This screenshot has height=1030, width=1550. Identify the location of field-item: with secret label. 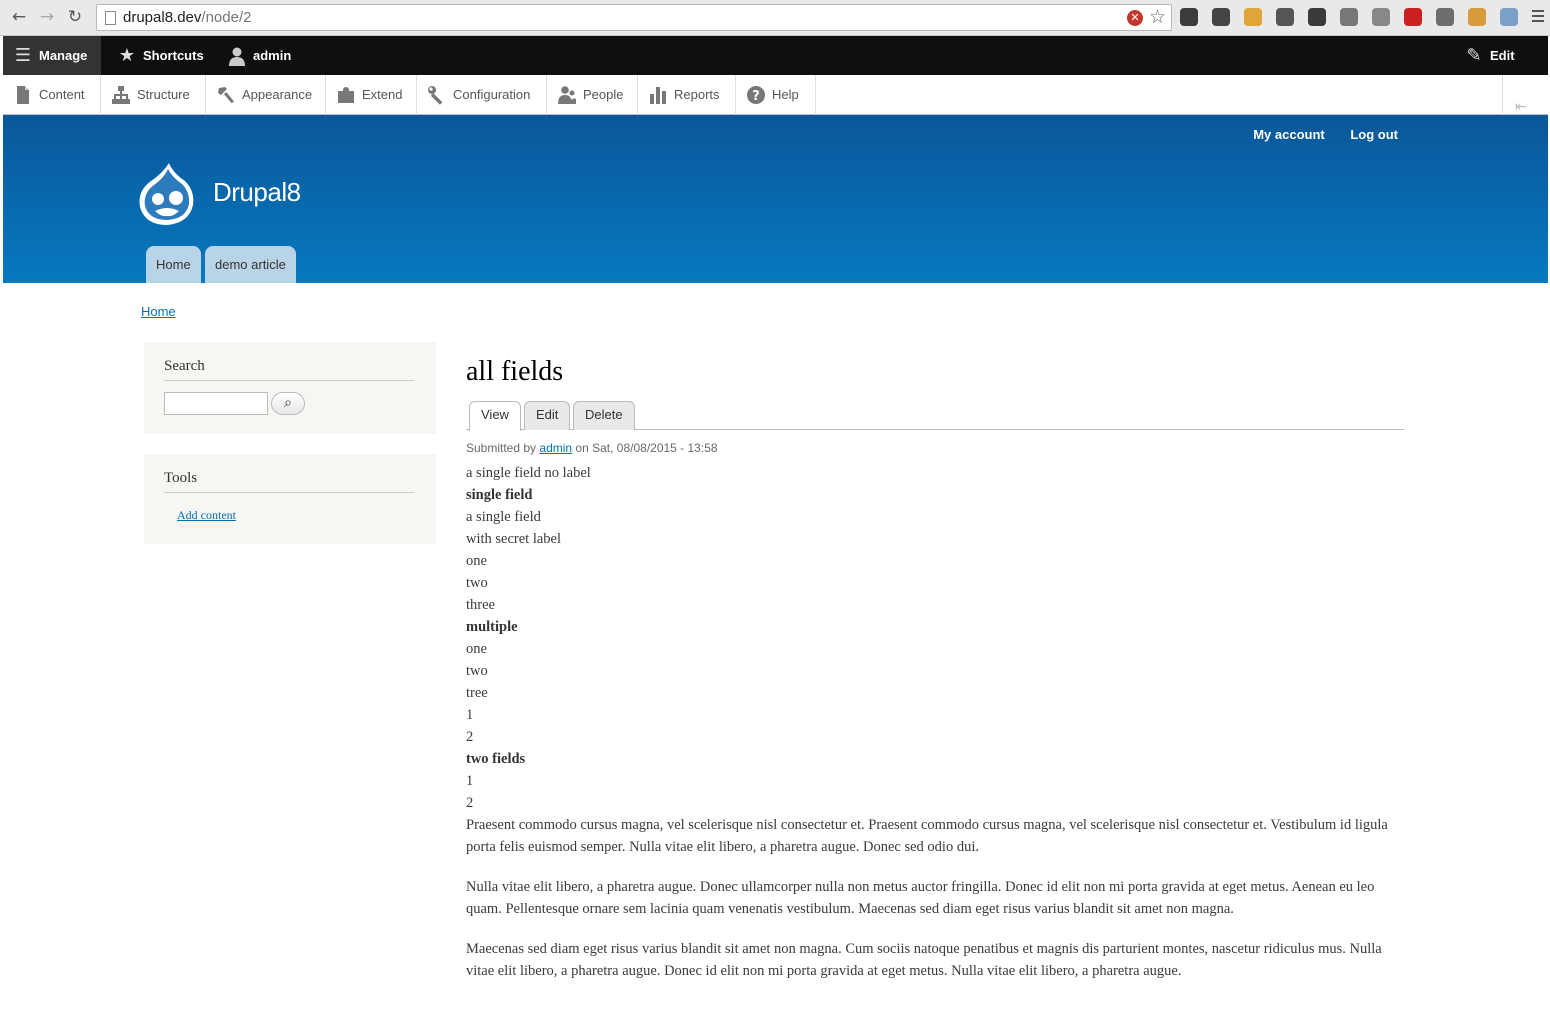
(514, 539).